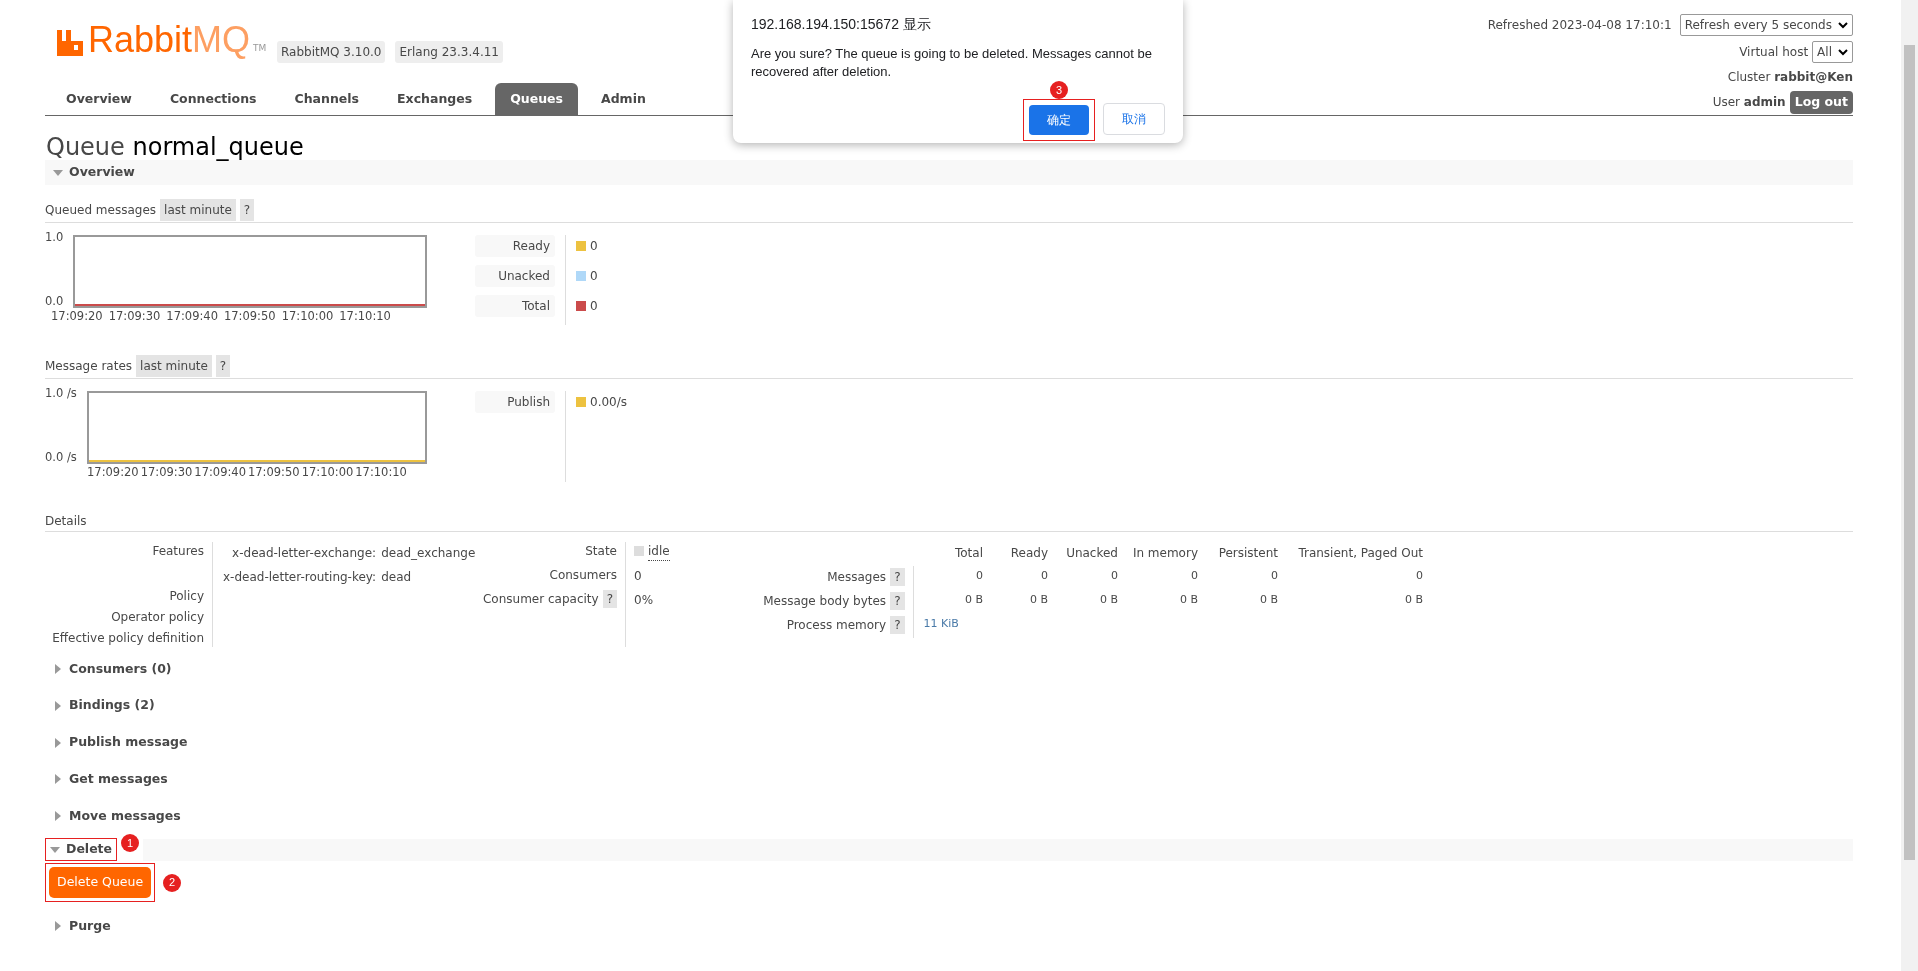 The height and width of the screenshot is (971, 1918). Describe the element at coordinates (117, 816) in the screenshot. I see `section-header: Move messages` at that location.